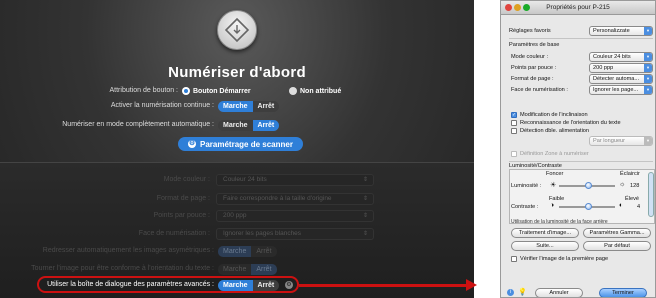 The width and height of the screenshot is (656, 298). Describe the element at coordinates (621, 79) in the screenshot. I see `format-select: Détecter automa... ▾` at that location.